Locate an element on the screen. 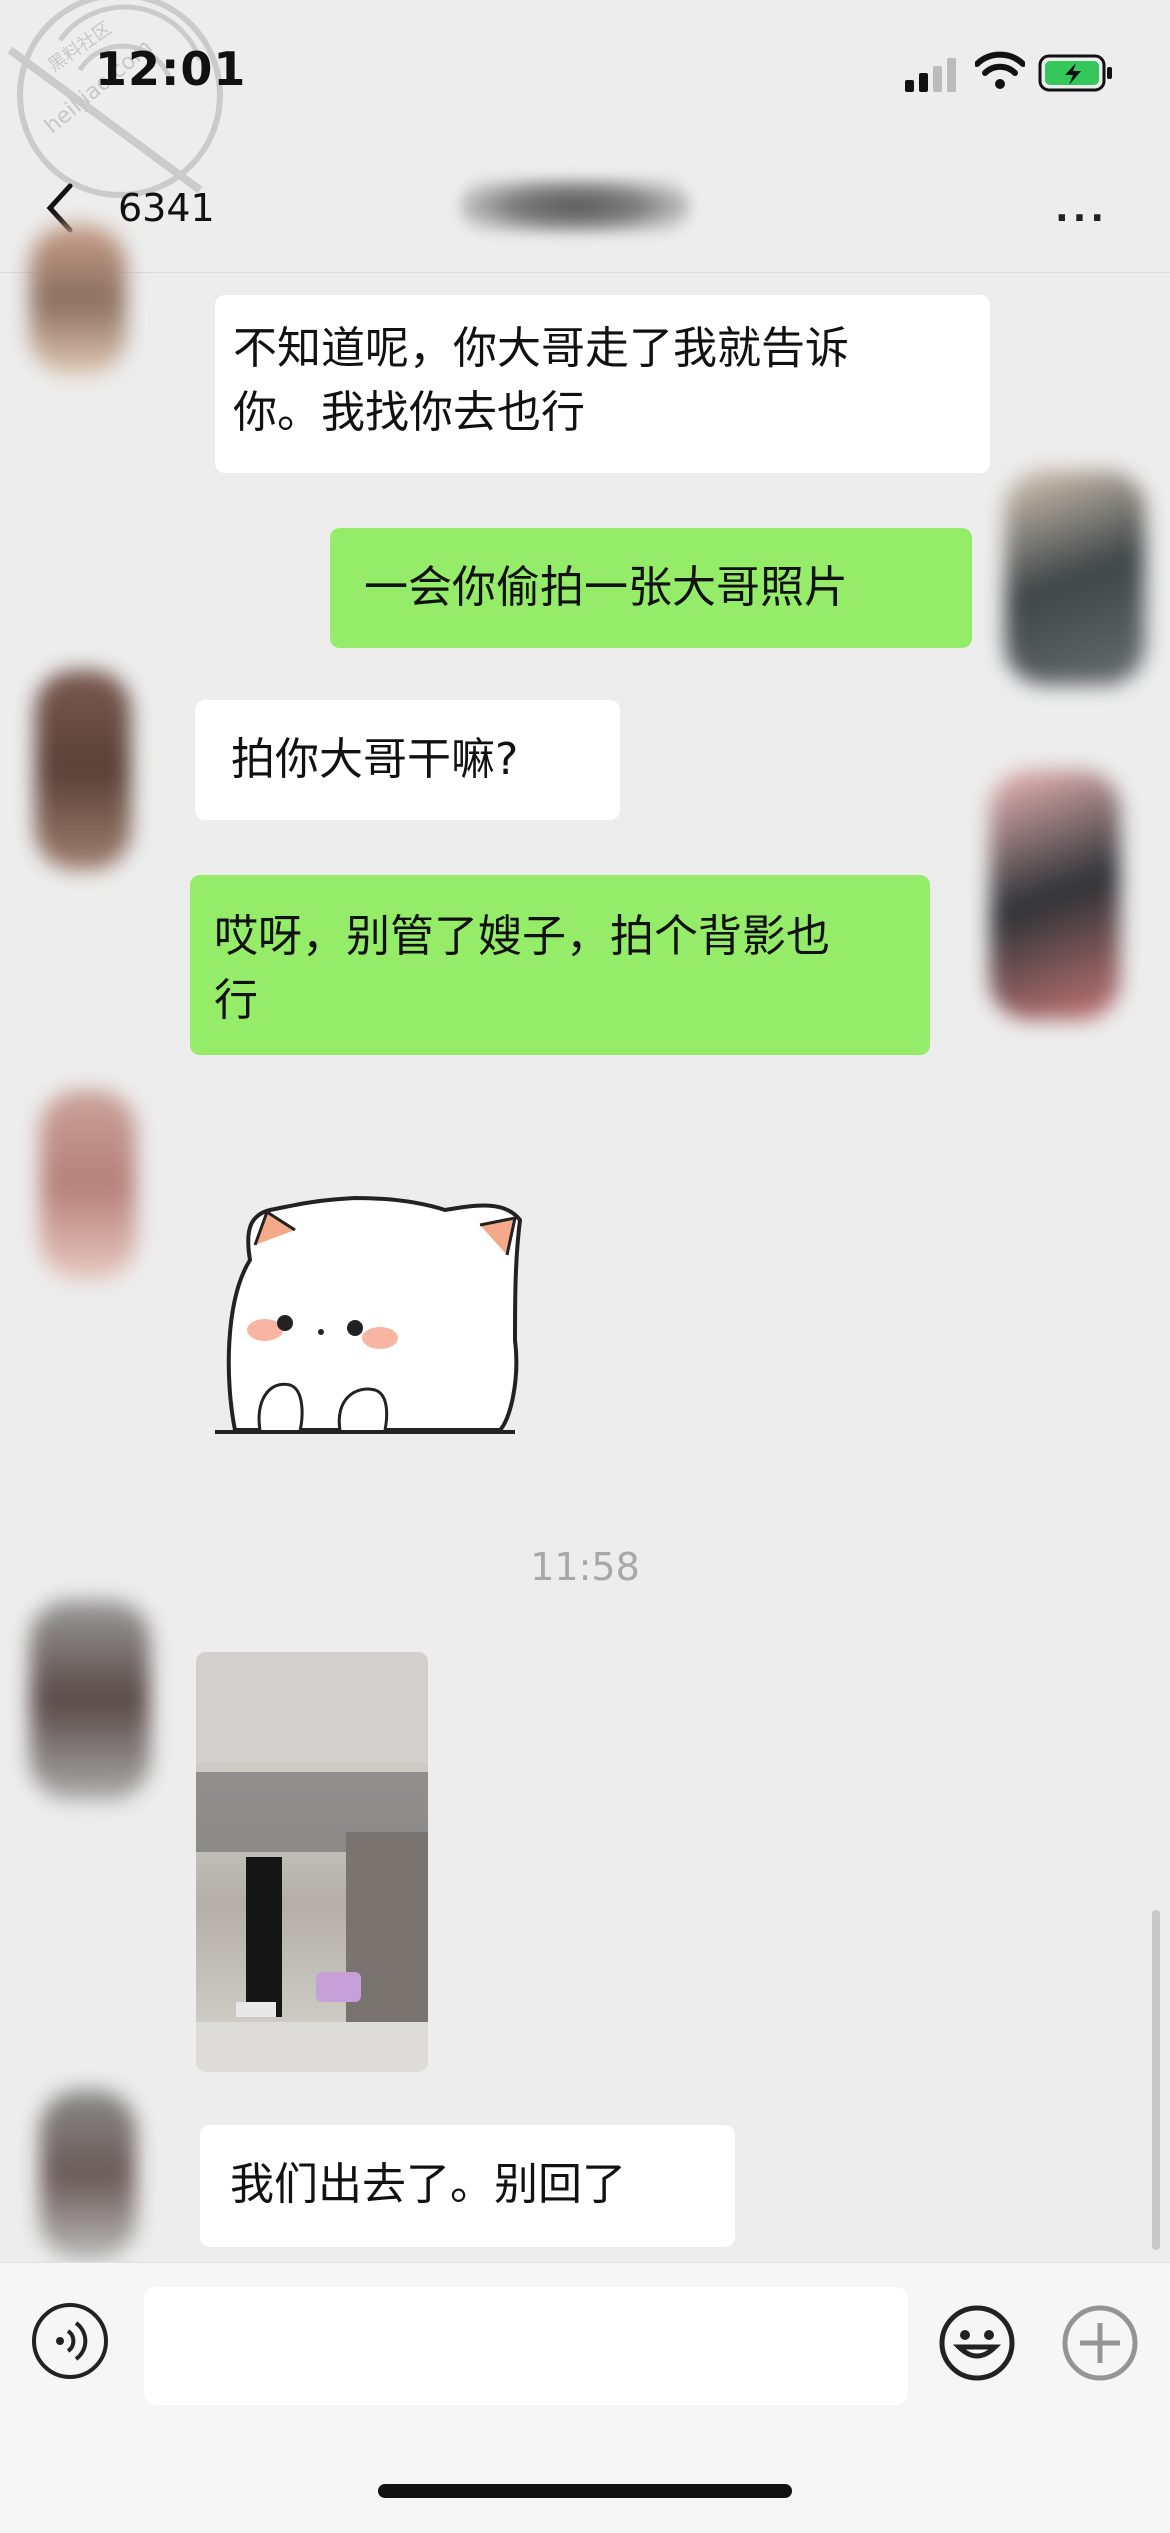  white-cat-sticker is located at coordinates (370, 1315).